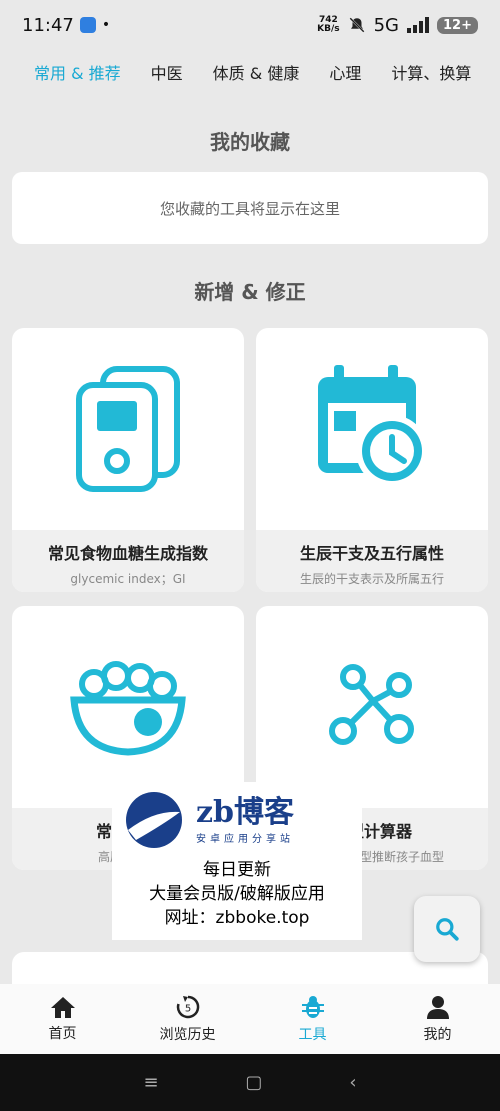 This screenshot has height=1111, width=500. I want to click on tab-psychology: 心理, so click(345, 72).